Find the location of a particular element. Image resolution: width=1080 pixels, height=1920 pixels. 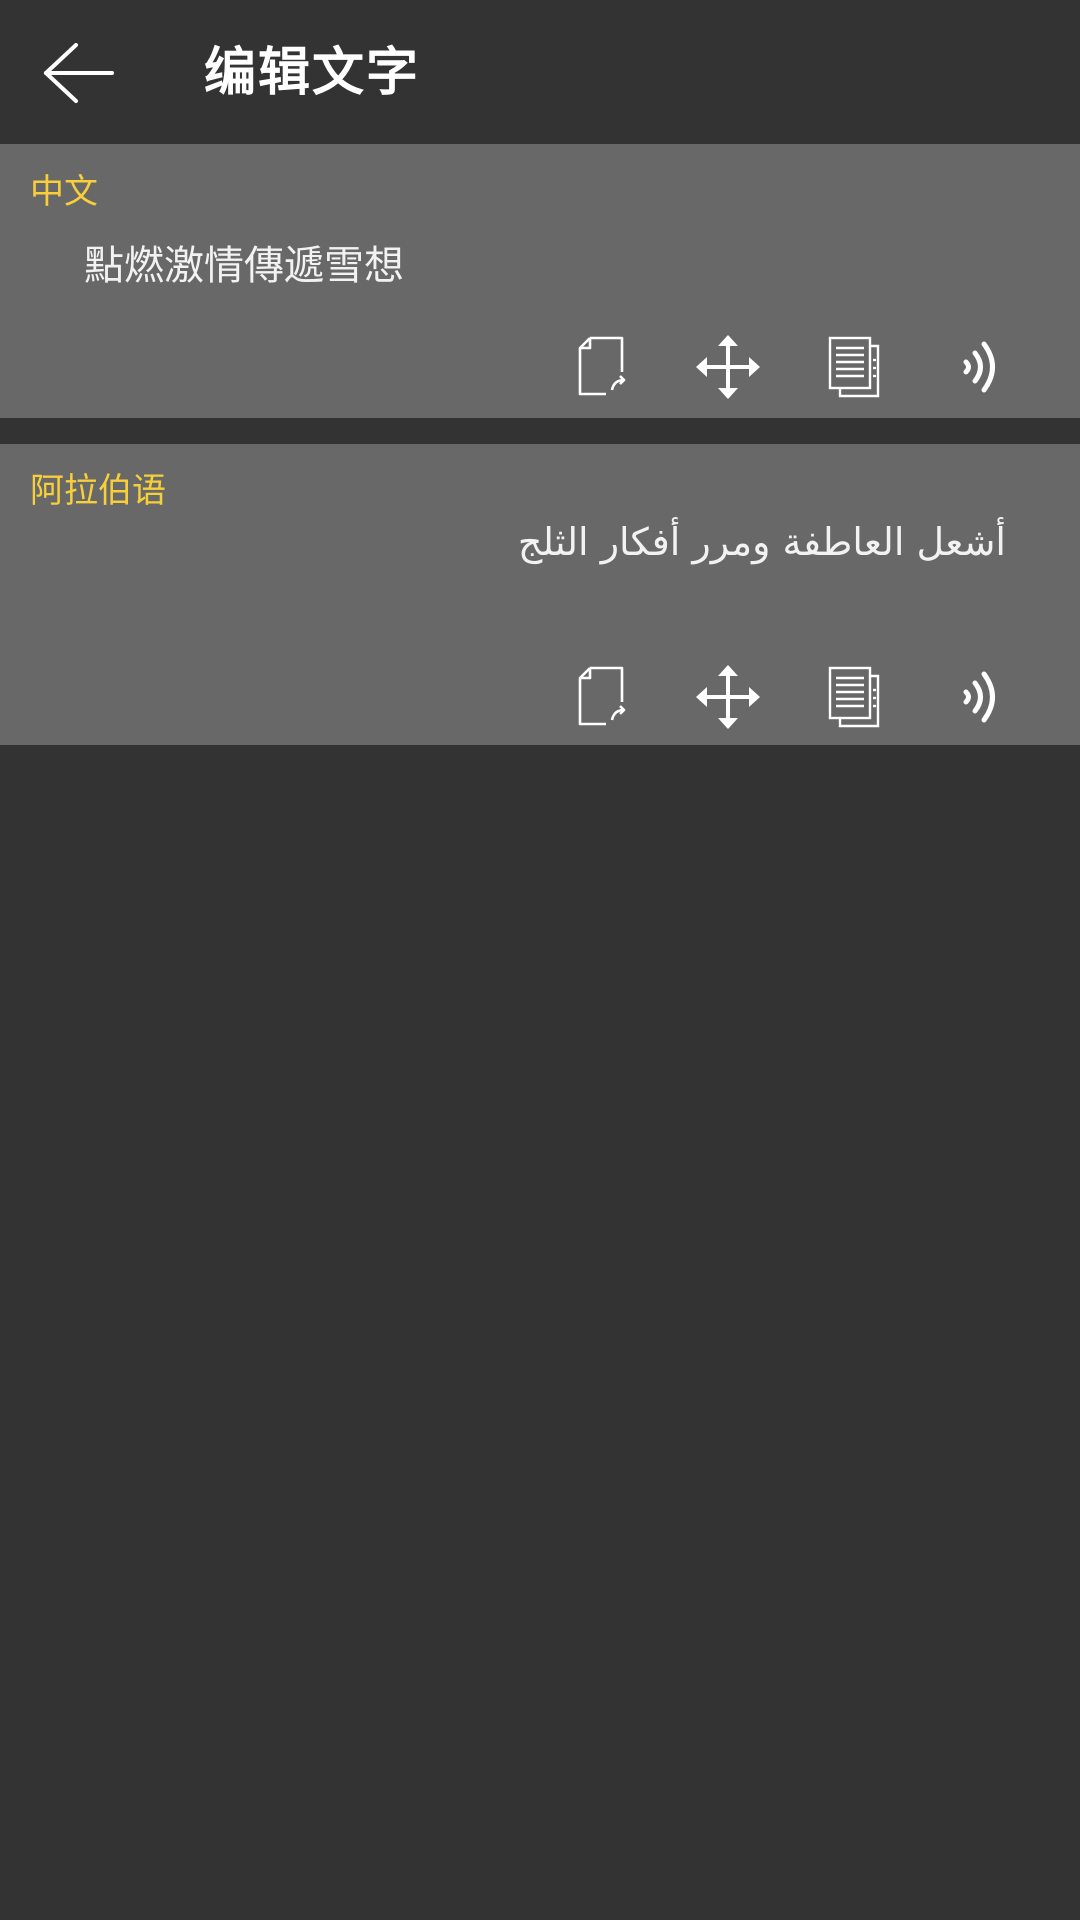

language-label: 阿拉伯语 is located at coordinates (98, 491).